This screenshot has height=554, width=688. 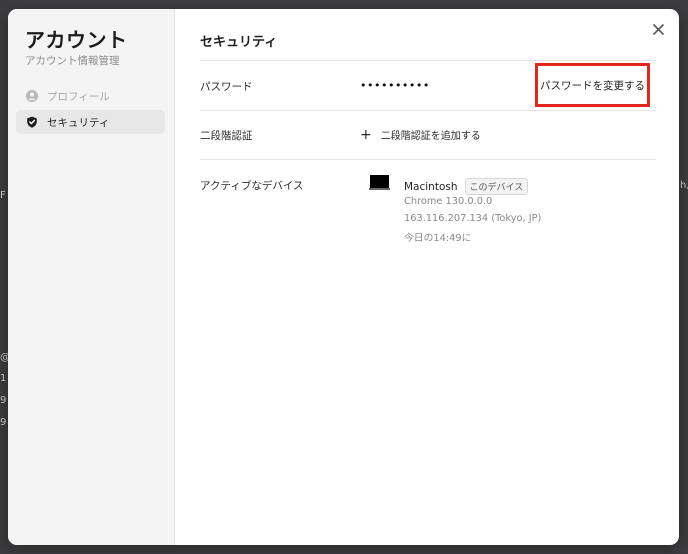 I want to click on sidebar-item-profile: プロフィール, so click(x=90, y=96).